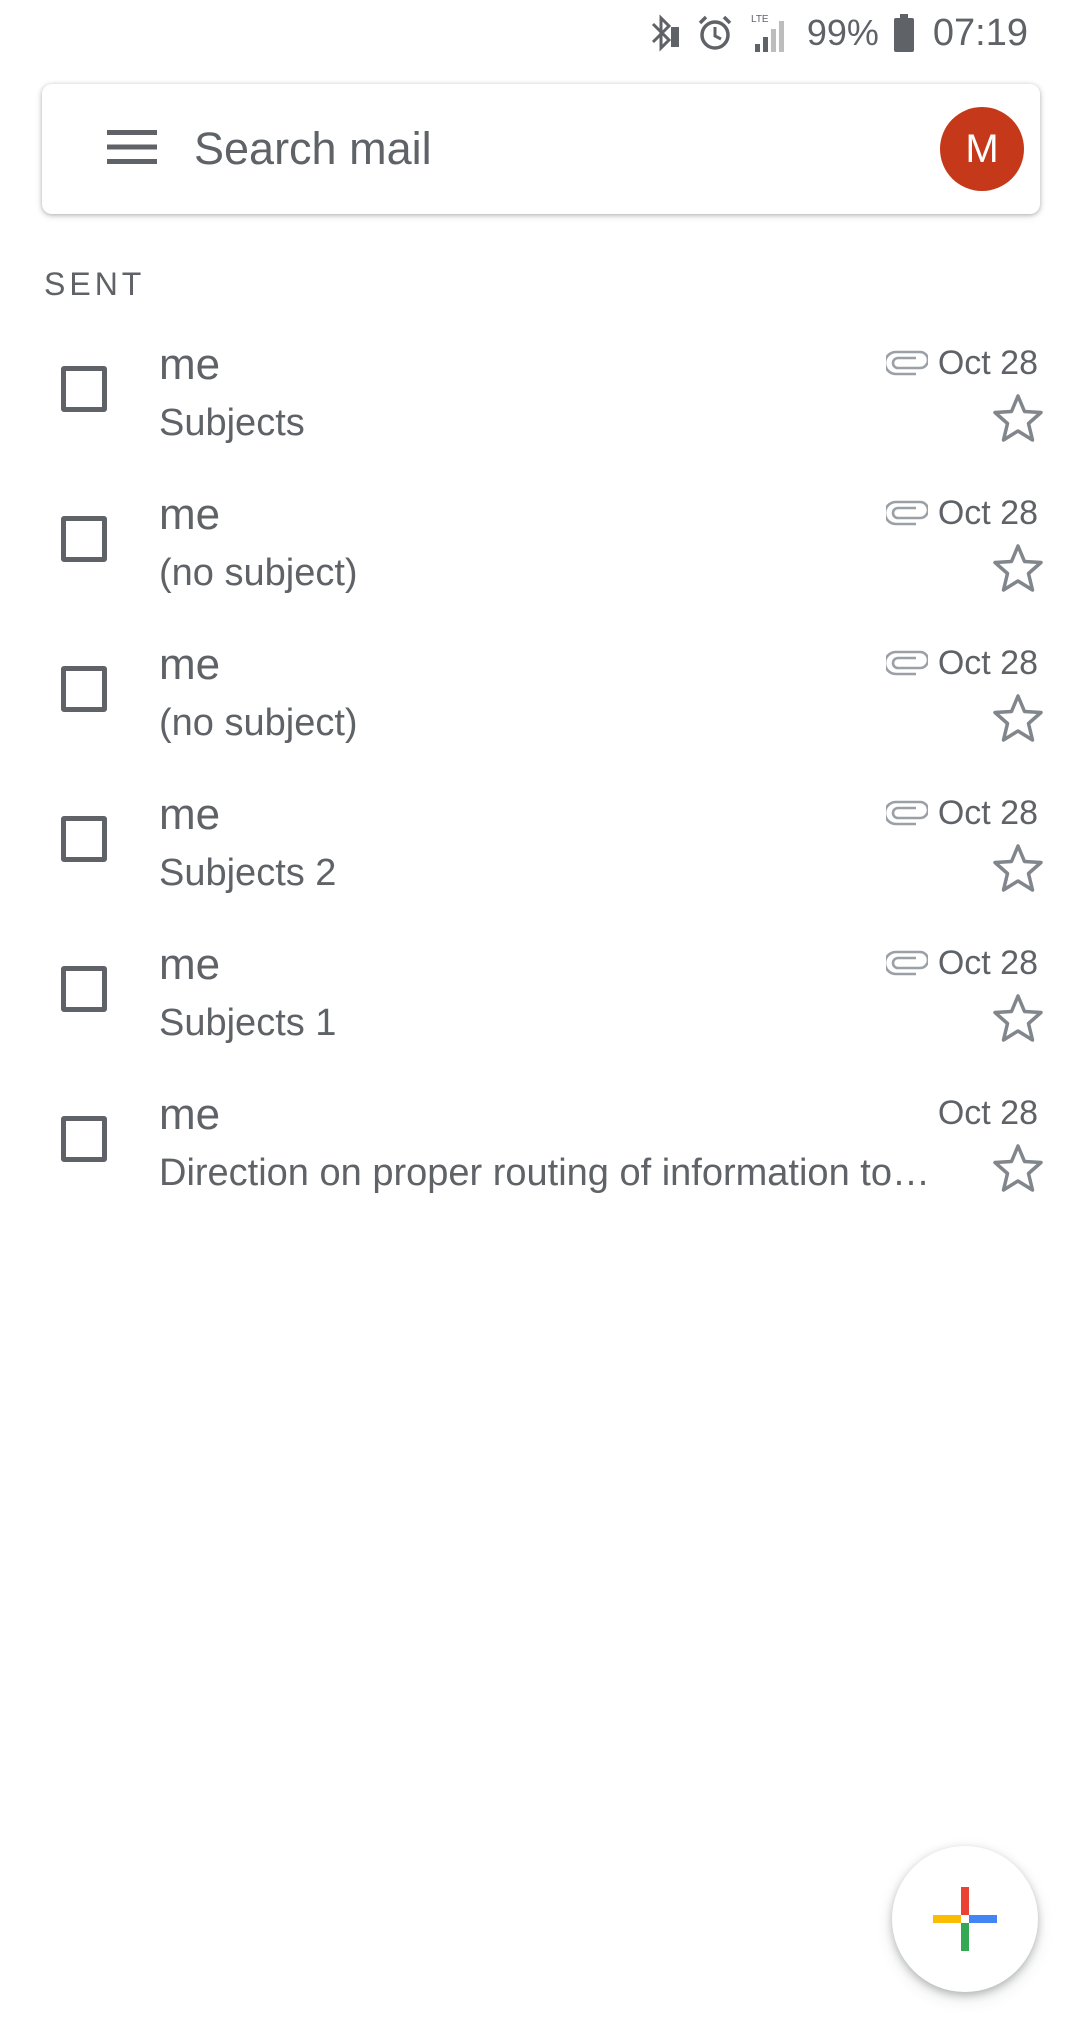  I want to click on email-subject: Subjects 2, so click(248, 873).